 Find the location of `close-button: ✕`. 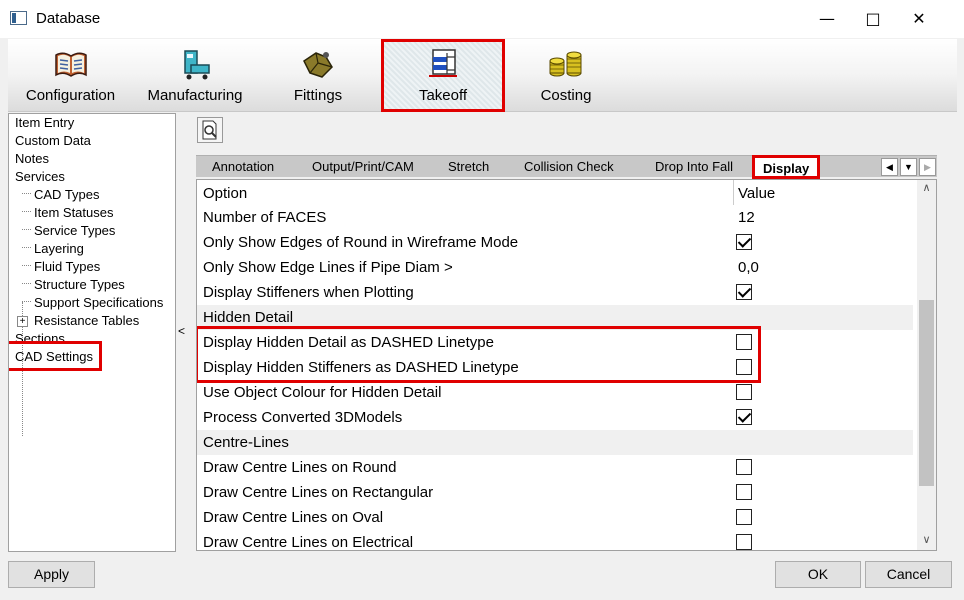

close-button: ✕ is located at coordinates (919, 19).